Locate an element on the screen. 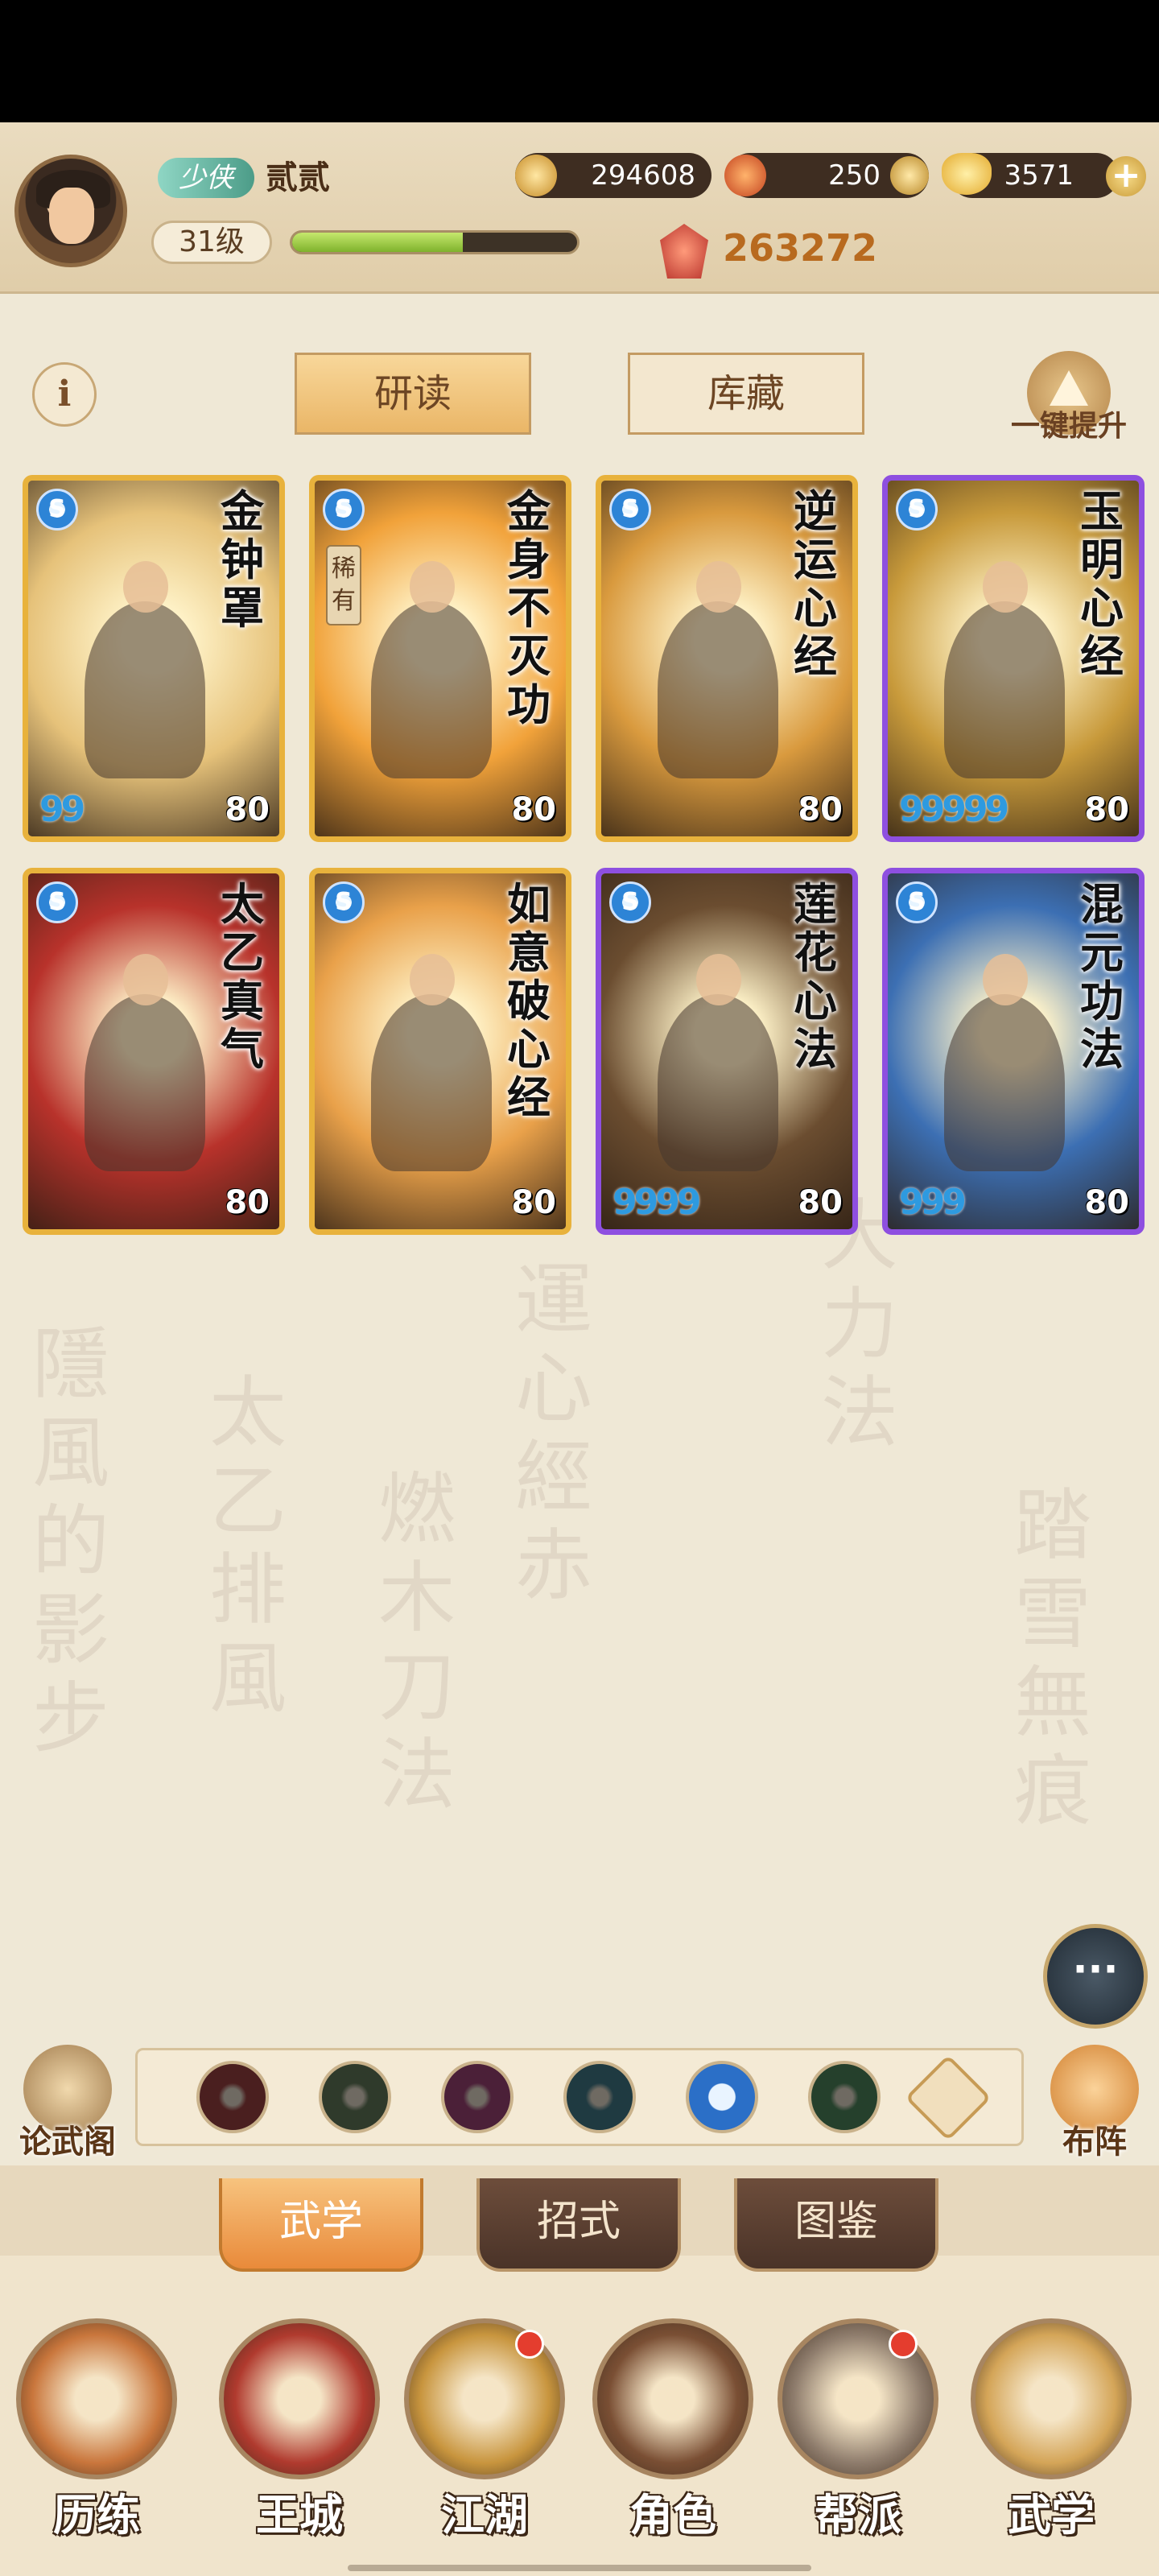  guild-icon is located at coordinates (857, 2398).